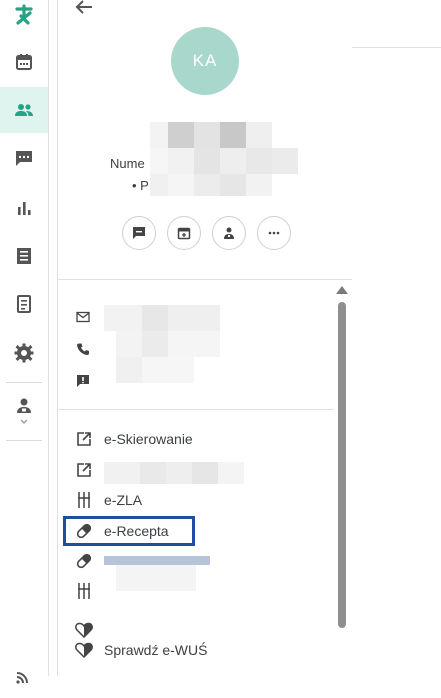 The height and width of the screenshot is (698, 441). Describe the element at coordinates (184, 233) in the screenshot. I see `add-appointment-button` at that location.